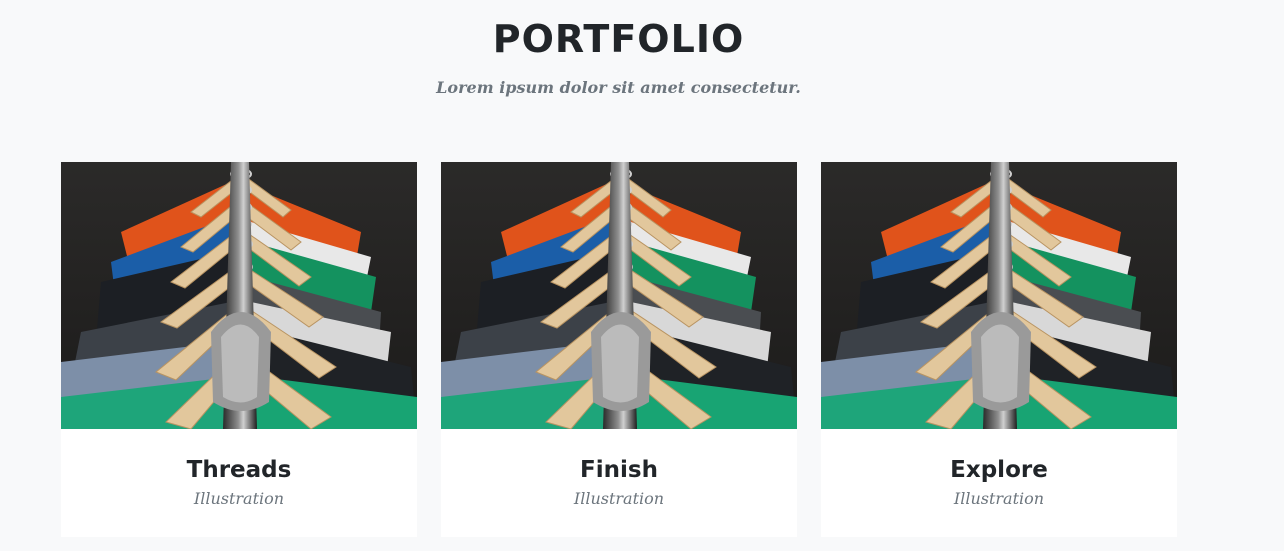  Describe the element at coordinates (618, 87) in the screenshot. I see `section-subtitle: Lorem ipsum dolor sit amet consectetur.` at that location.